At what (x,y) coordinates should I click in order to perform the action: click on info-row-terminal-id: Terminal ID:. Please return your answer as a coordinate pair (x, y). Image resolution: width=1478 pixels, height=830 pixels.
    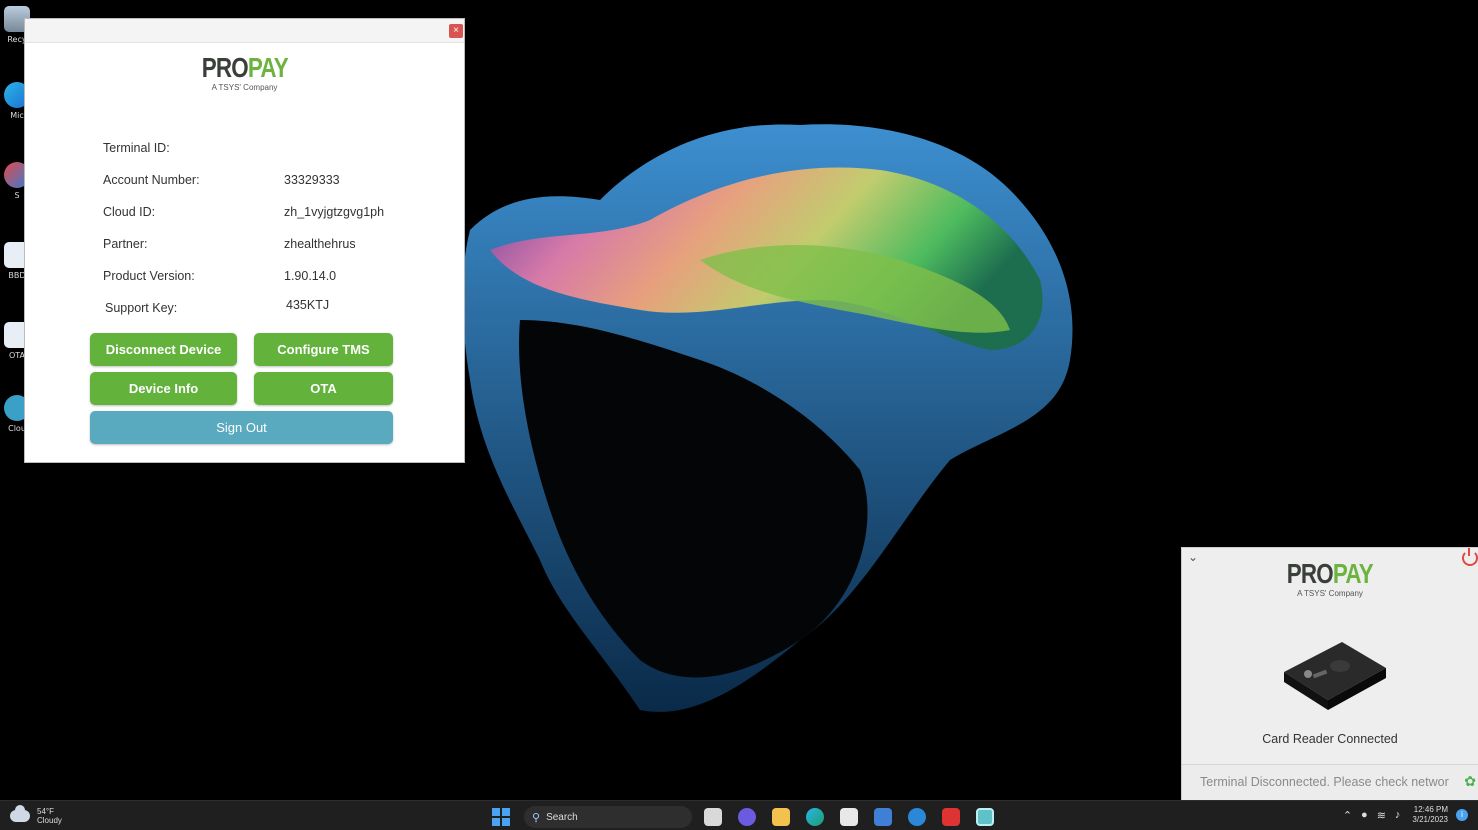
    Looking at the image, I should click on (273, 155).